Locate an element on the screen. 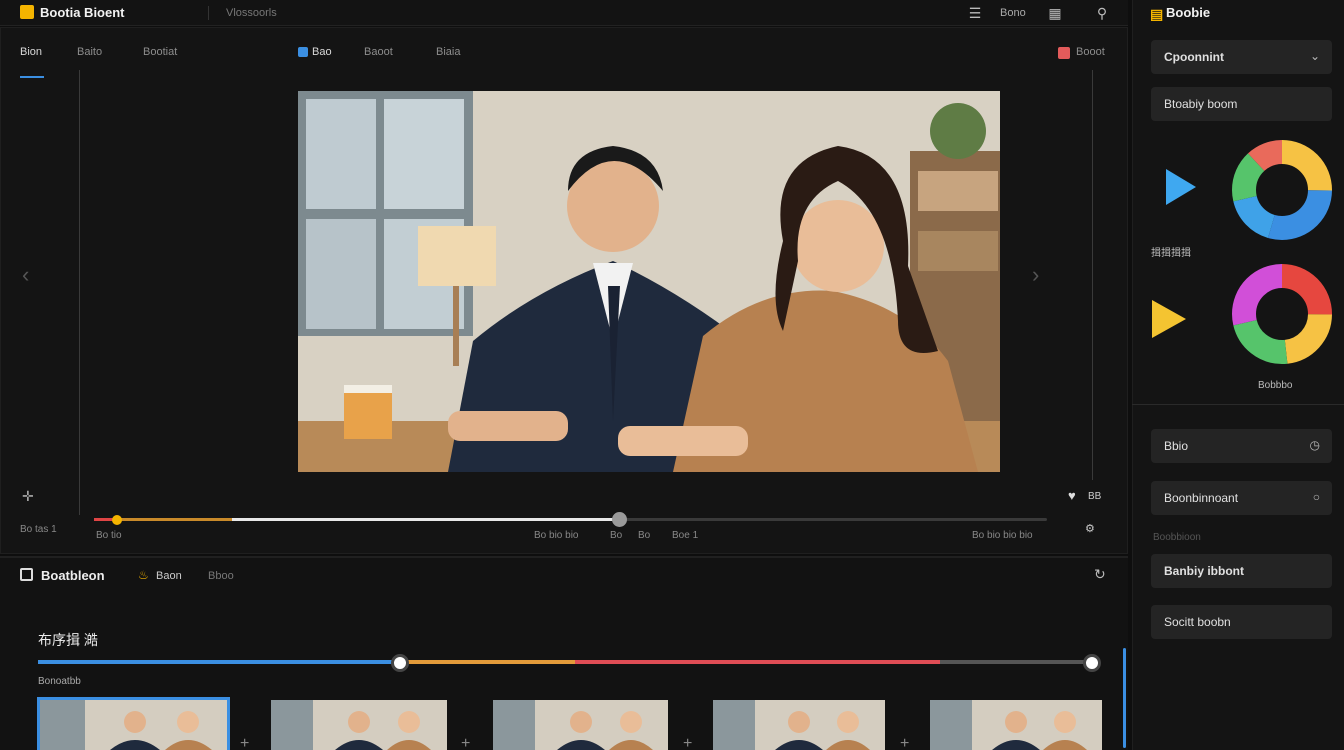  sidebar-field-6: Socitt boobn is located at coordinates (1241, 622).